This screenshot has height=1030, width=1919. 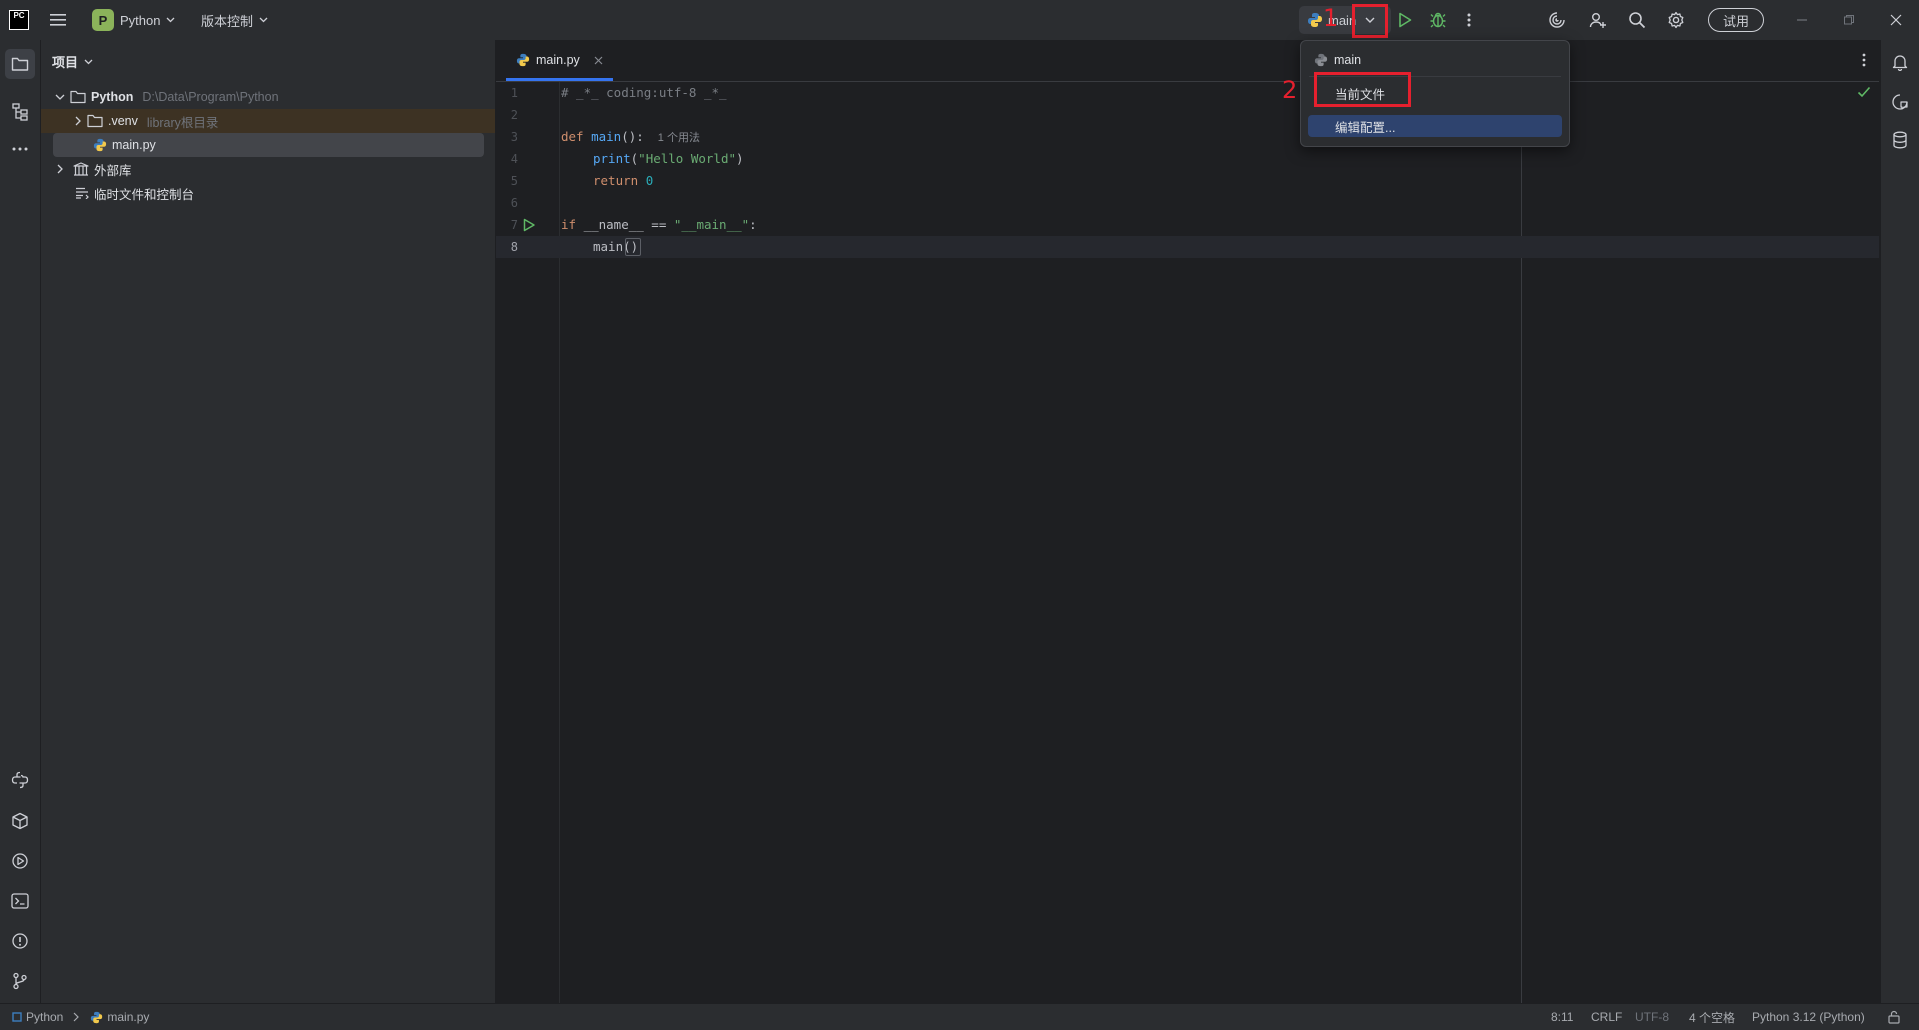 What do you see at coordinates (514, 247) in the screenshot?
I see `line-number-current: 8` at bounding box center [514, 247].